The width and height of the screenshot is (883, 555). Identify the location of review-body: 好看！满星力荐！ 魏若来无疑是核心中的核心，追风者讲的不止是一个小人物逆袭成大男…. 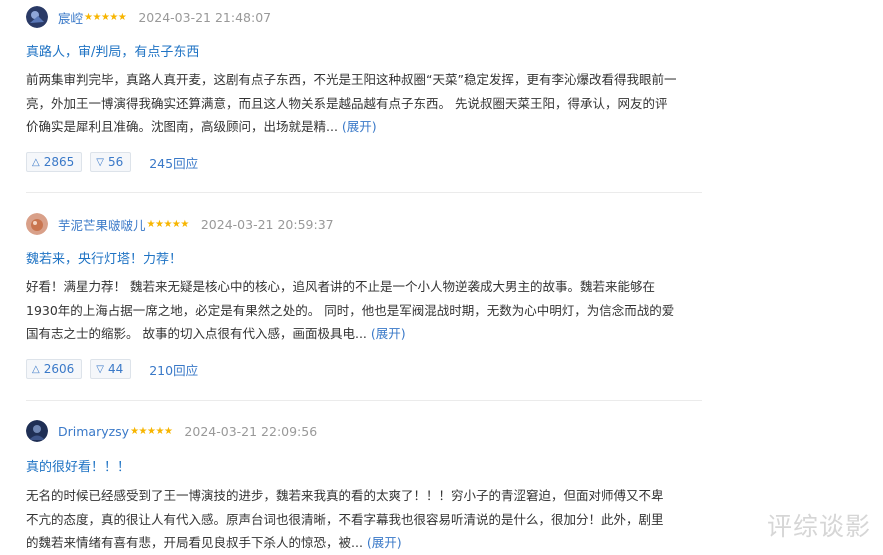
(364, 310).